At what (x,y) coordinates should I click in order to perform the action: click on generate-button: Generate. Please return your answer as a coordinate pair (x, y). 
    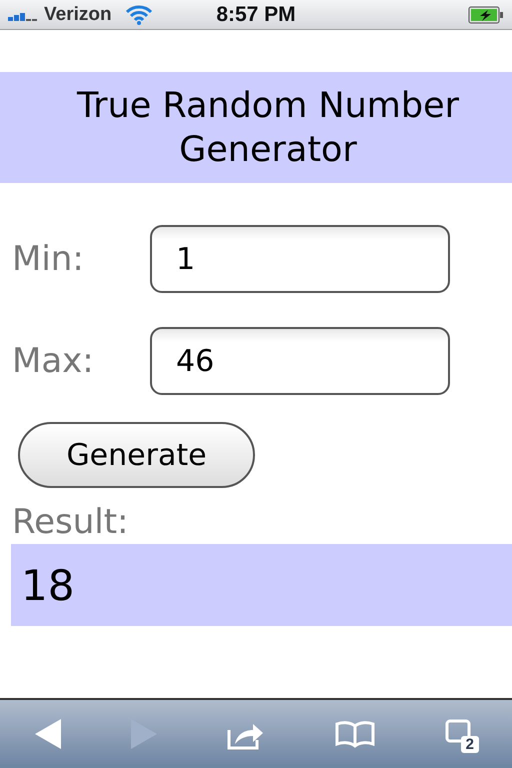
    Looking at the image, I should click on (136, 455).